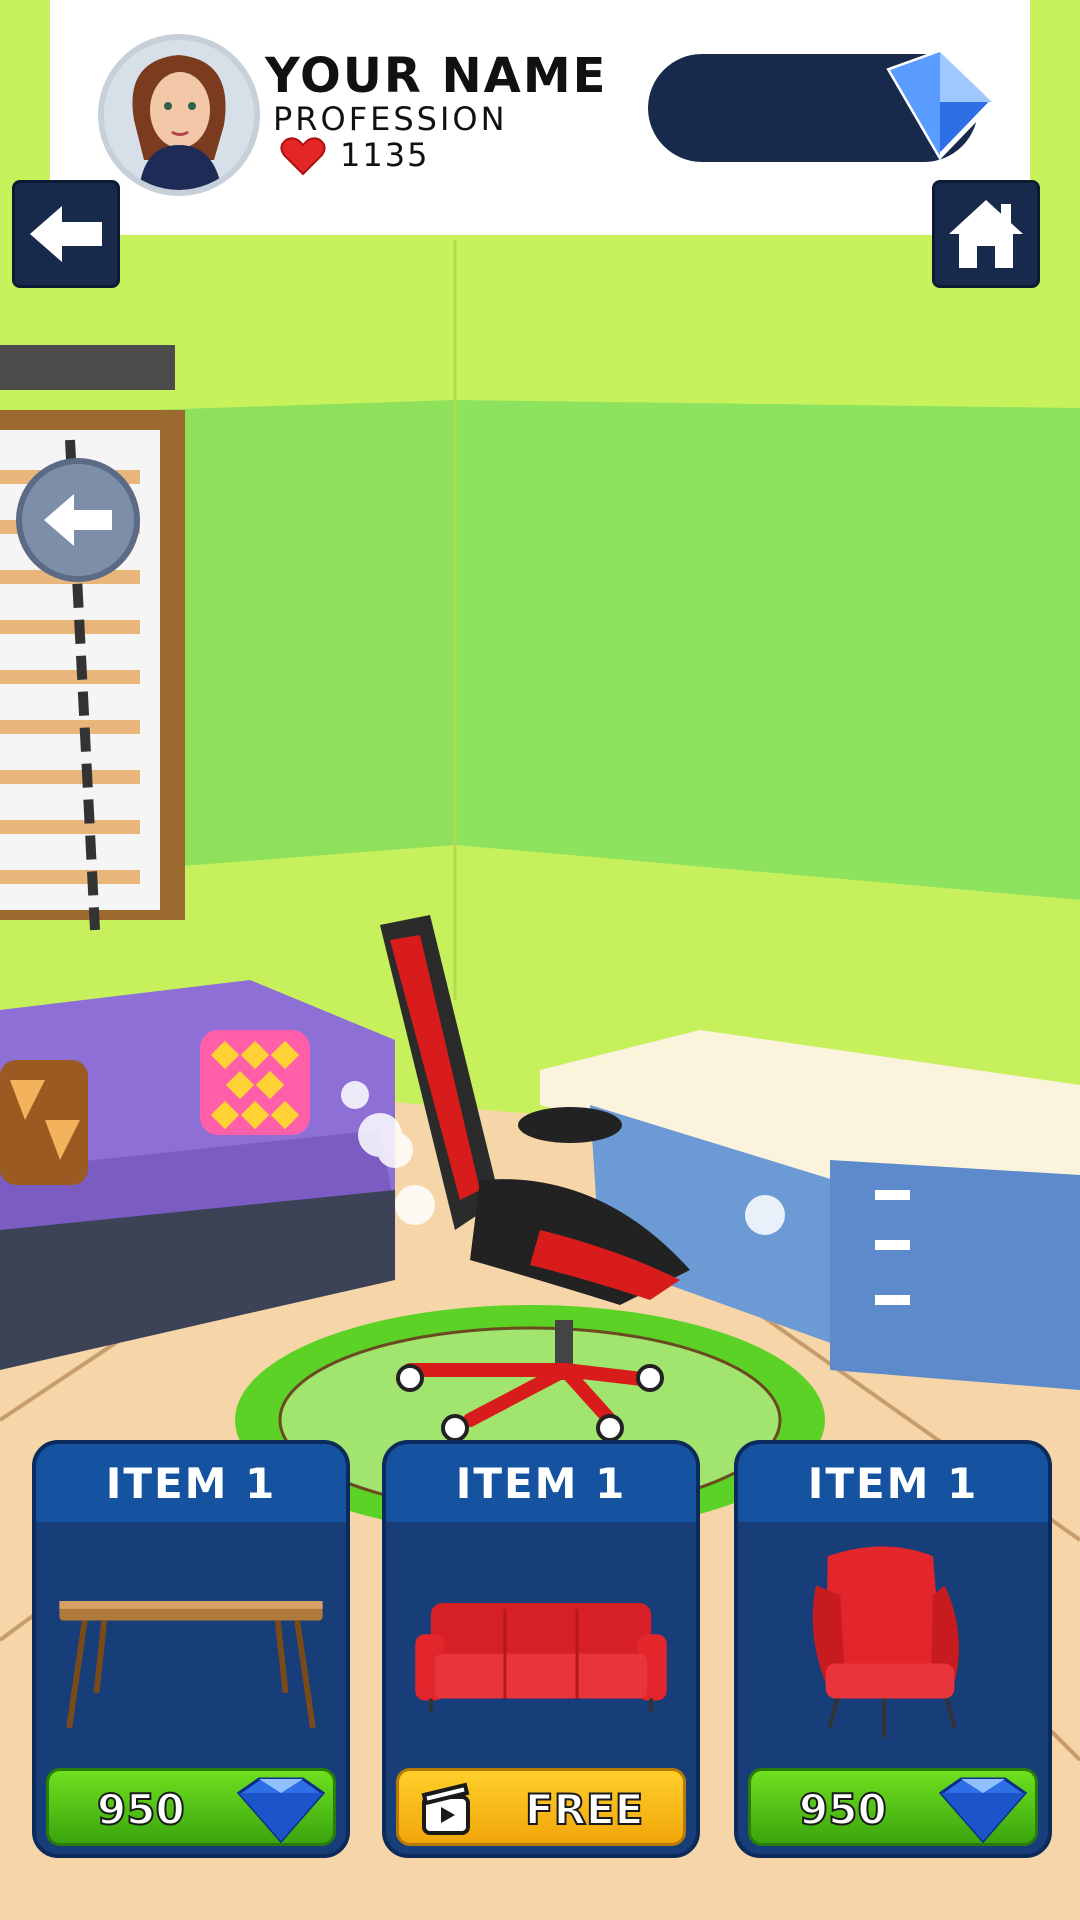 This screenshot has height=1920, width=1080. I want to click on rotate-left-button, so click(78, 520).